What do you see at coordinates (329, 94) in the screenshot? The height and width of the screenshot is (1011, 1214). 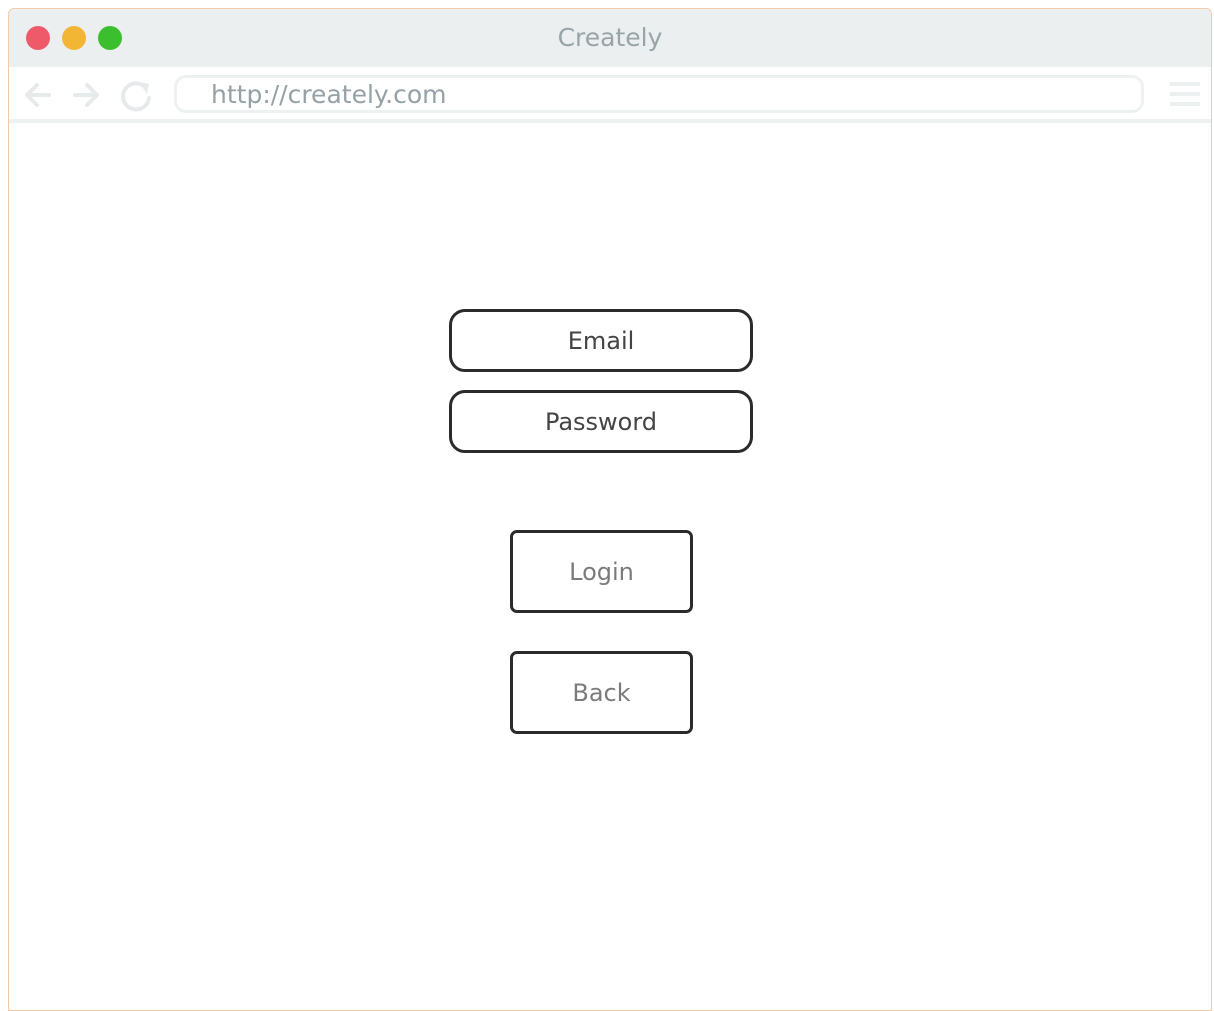 I see `url-text: http://creately.com` at bounding box center [329, 94].